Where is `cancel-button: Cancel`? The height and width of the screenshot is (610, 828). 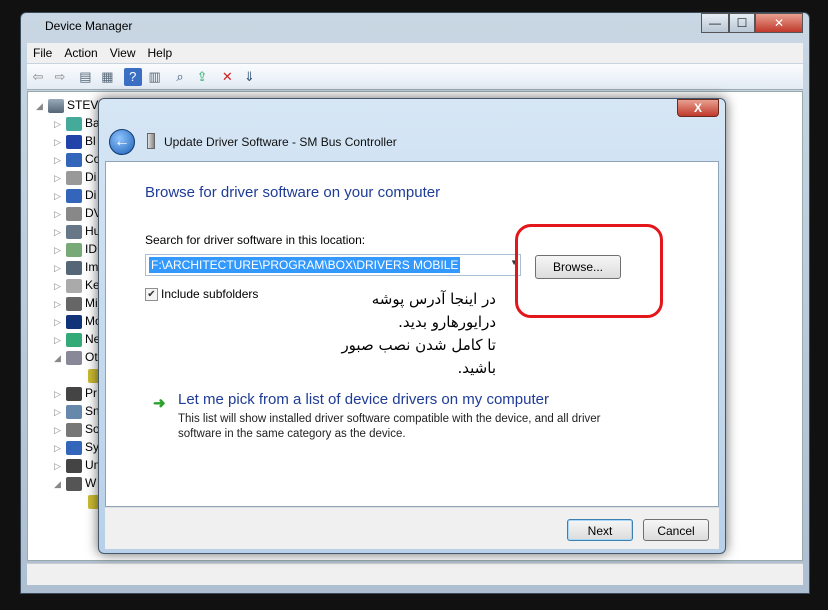
cancel-button: Cancel is located at coordinates (676, 530).